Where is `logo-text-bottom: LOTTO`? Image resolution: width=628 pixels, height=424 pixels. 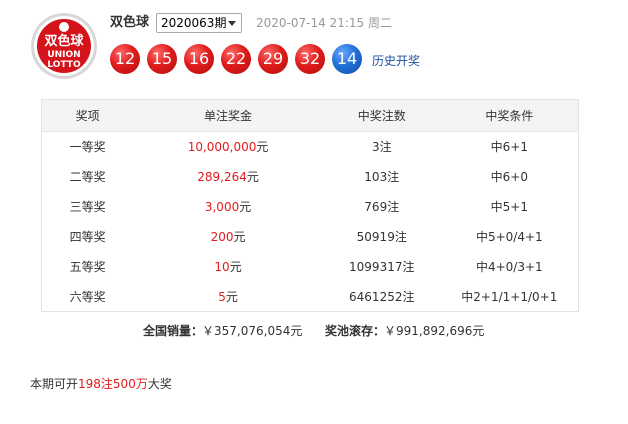 logo-text-bottom: LOTTO is located at coordinates (64, 65).